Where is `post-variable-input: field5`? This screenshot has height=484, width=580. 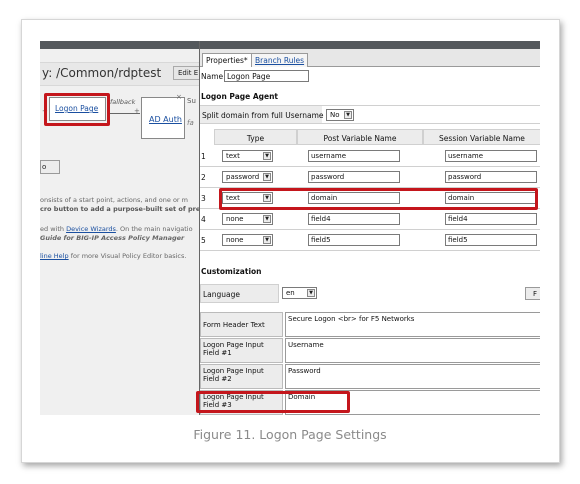 post-variable-input: field5 is located at coordinates (354, 240).